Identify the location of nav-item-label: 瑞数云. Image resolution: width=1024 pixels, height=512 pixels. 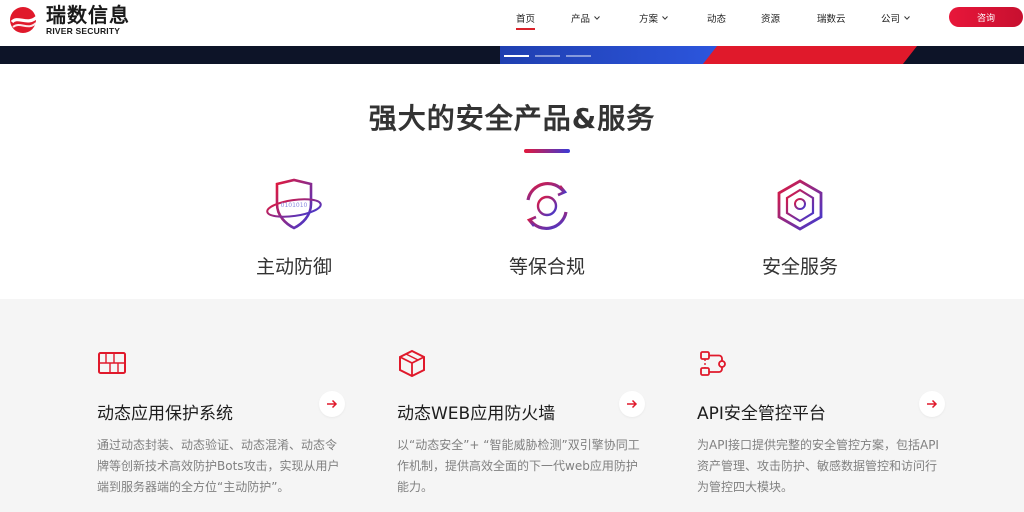
(831, 19).